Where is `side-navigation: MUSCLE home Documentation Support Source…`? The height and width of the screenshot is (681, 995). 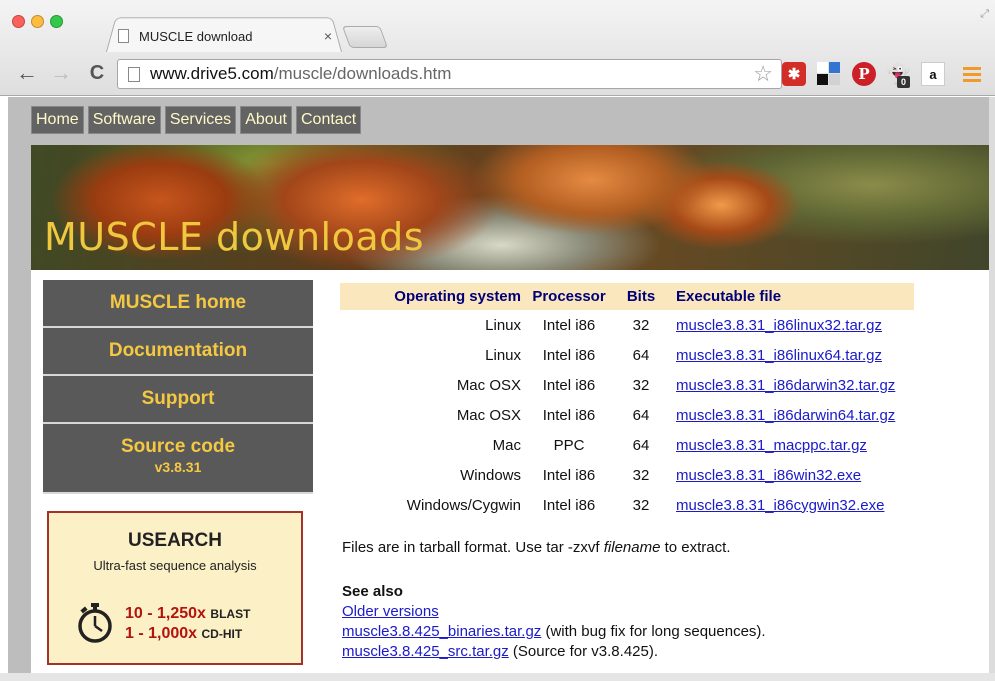 side-navigation: MUSCLE home Documentation Support Source… is located at coordinates (178, 387).